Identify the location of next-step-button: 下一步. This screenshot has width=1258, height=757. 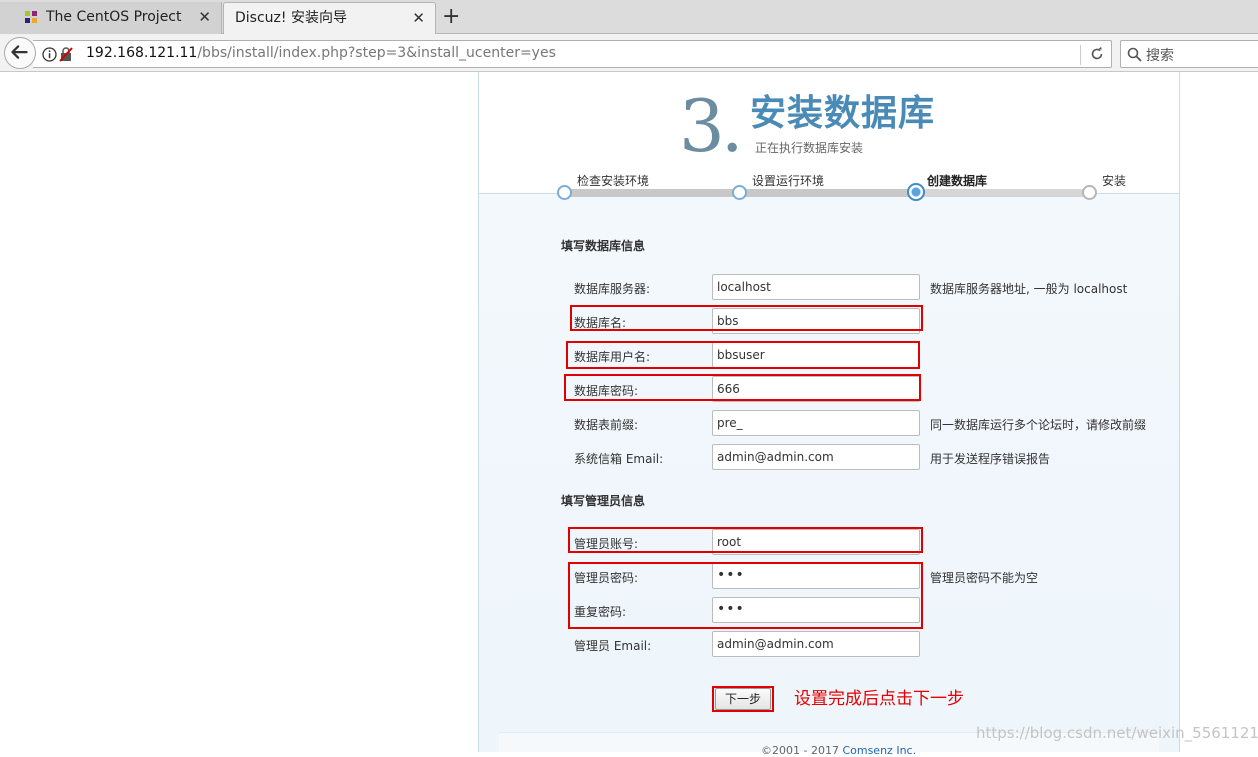
(743, 699).